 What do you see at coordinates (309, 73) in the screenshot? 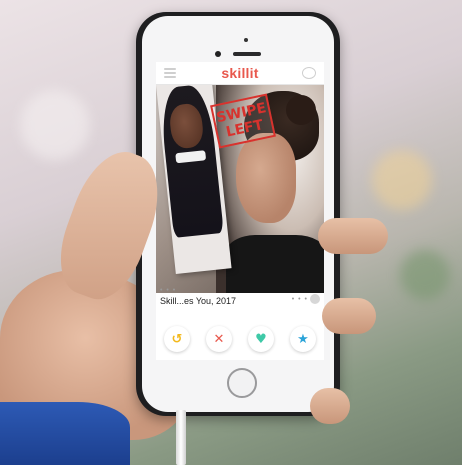
I see `chat-bubble-icon` at bounding box center [309, 73].